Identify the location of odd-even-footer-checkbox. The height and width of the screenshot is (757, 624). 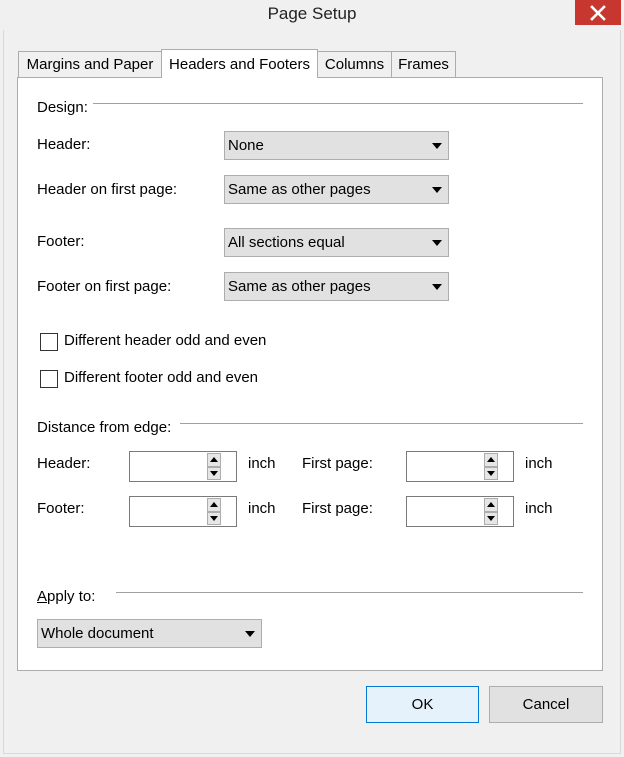
(49, 379).